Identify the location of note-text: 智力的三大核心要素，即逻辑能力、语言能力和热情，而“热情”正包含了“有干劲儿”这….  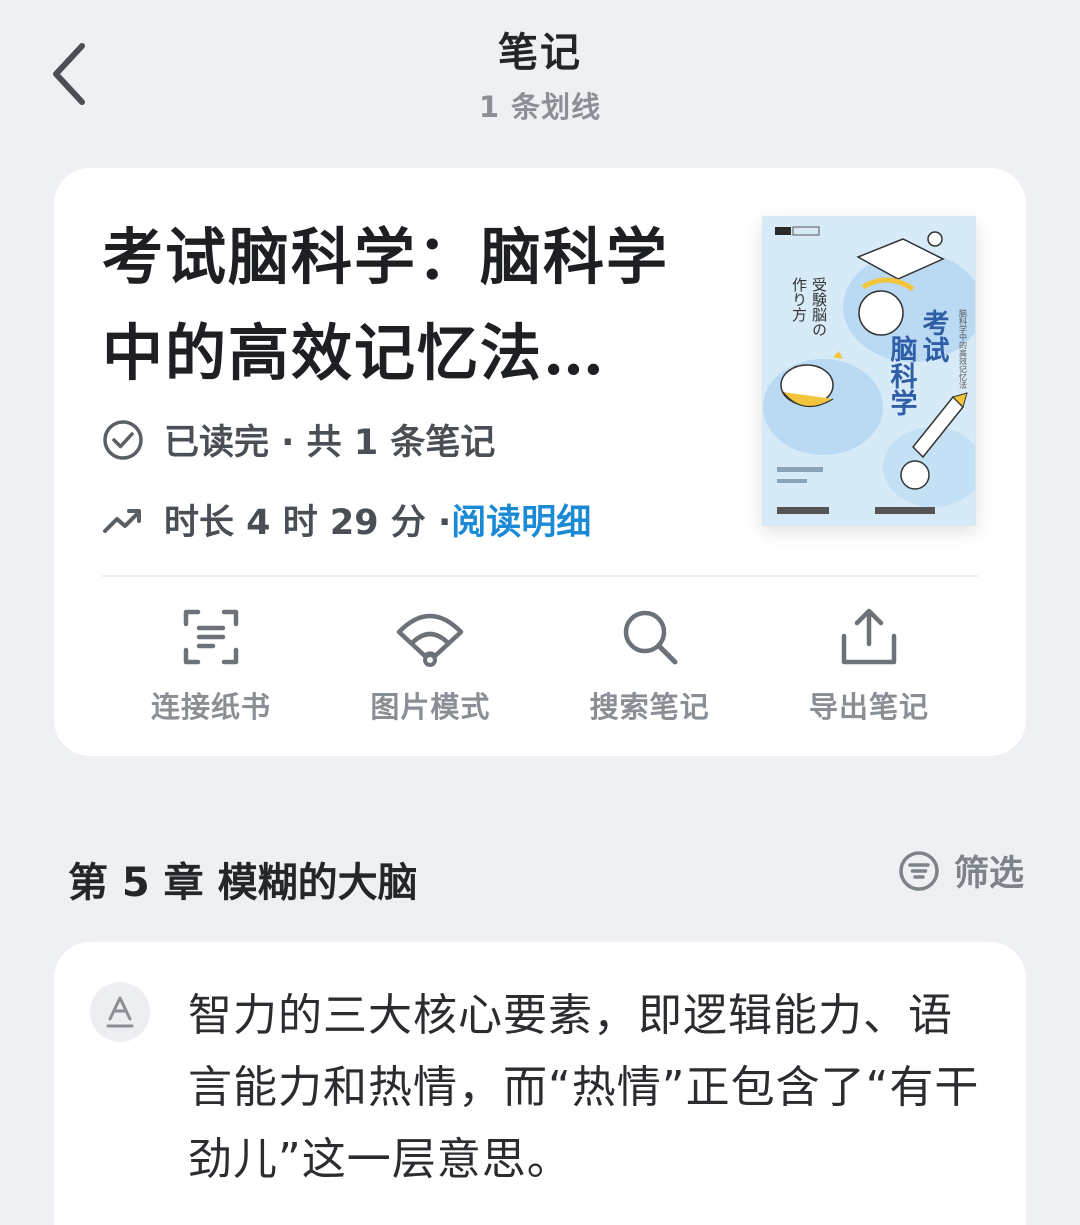
(584, 1087).